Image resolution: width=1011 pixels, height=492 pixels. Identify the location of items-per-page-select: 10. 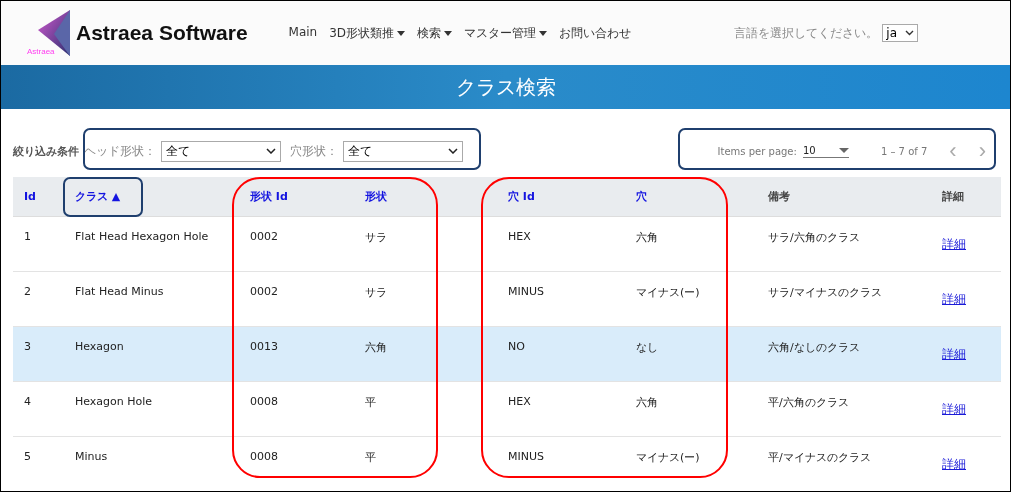
(825, 151).